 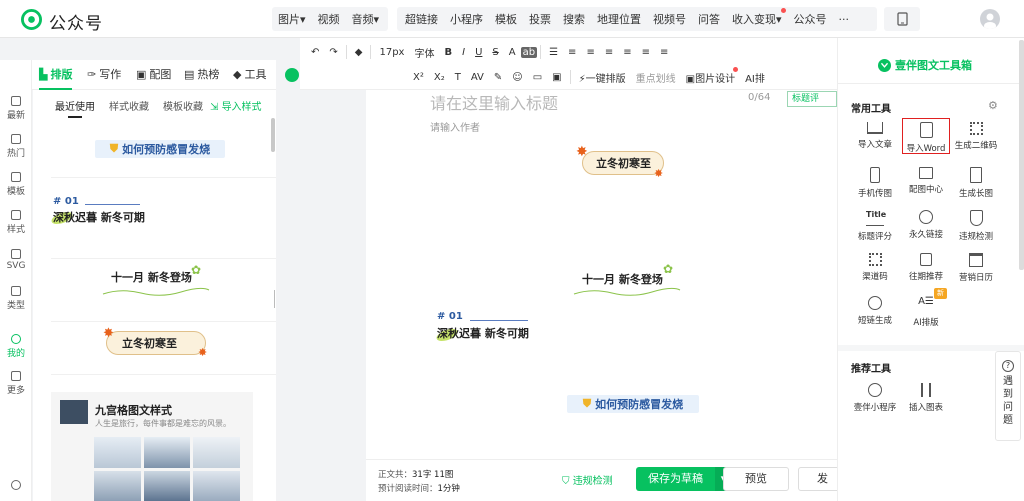 I want to click on shield-check-icon, so click(x=976, y=218).